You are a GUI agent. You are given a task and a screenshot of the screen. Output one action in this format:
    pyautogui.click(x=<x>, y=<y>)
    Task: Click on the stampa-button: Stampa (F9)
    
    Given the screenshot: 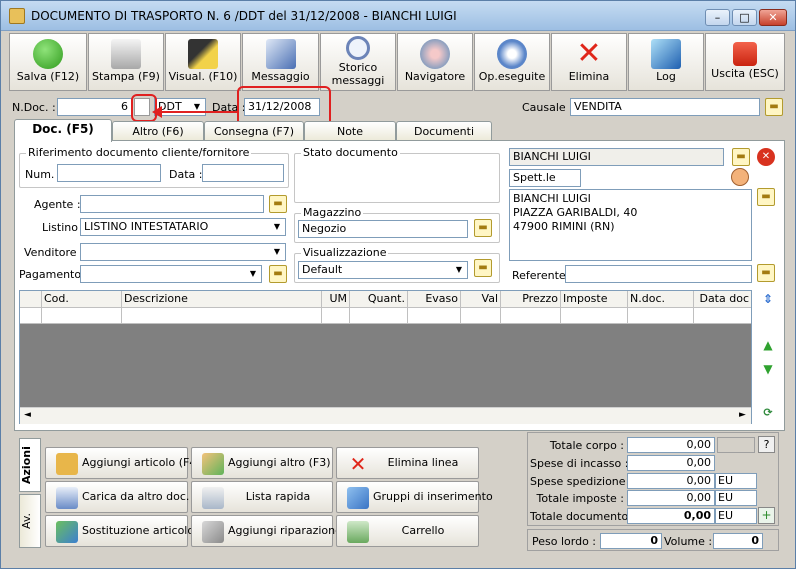 What is the action you would take?
    pyautogui.click(x=126, y=62)
    